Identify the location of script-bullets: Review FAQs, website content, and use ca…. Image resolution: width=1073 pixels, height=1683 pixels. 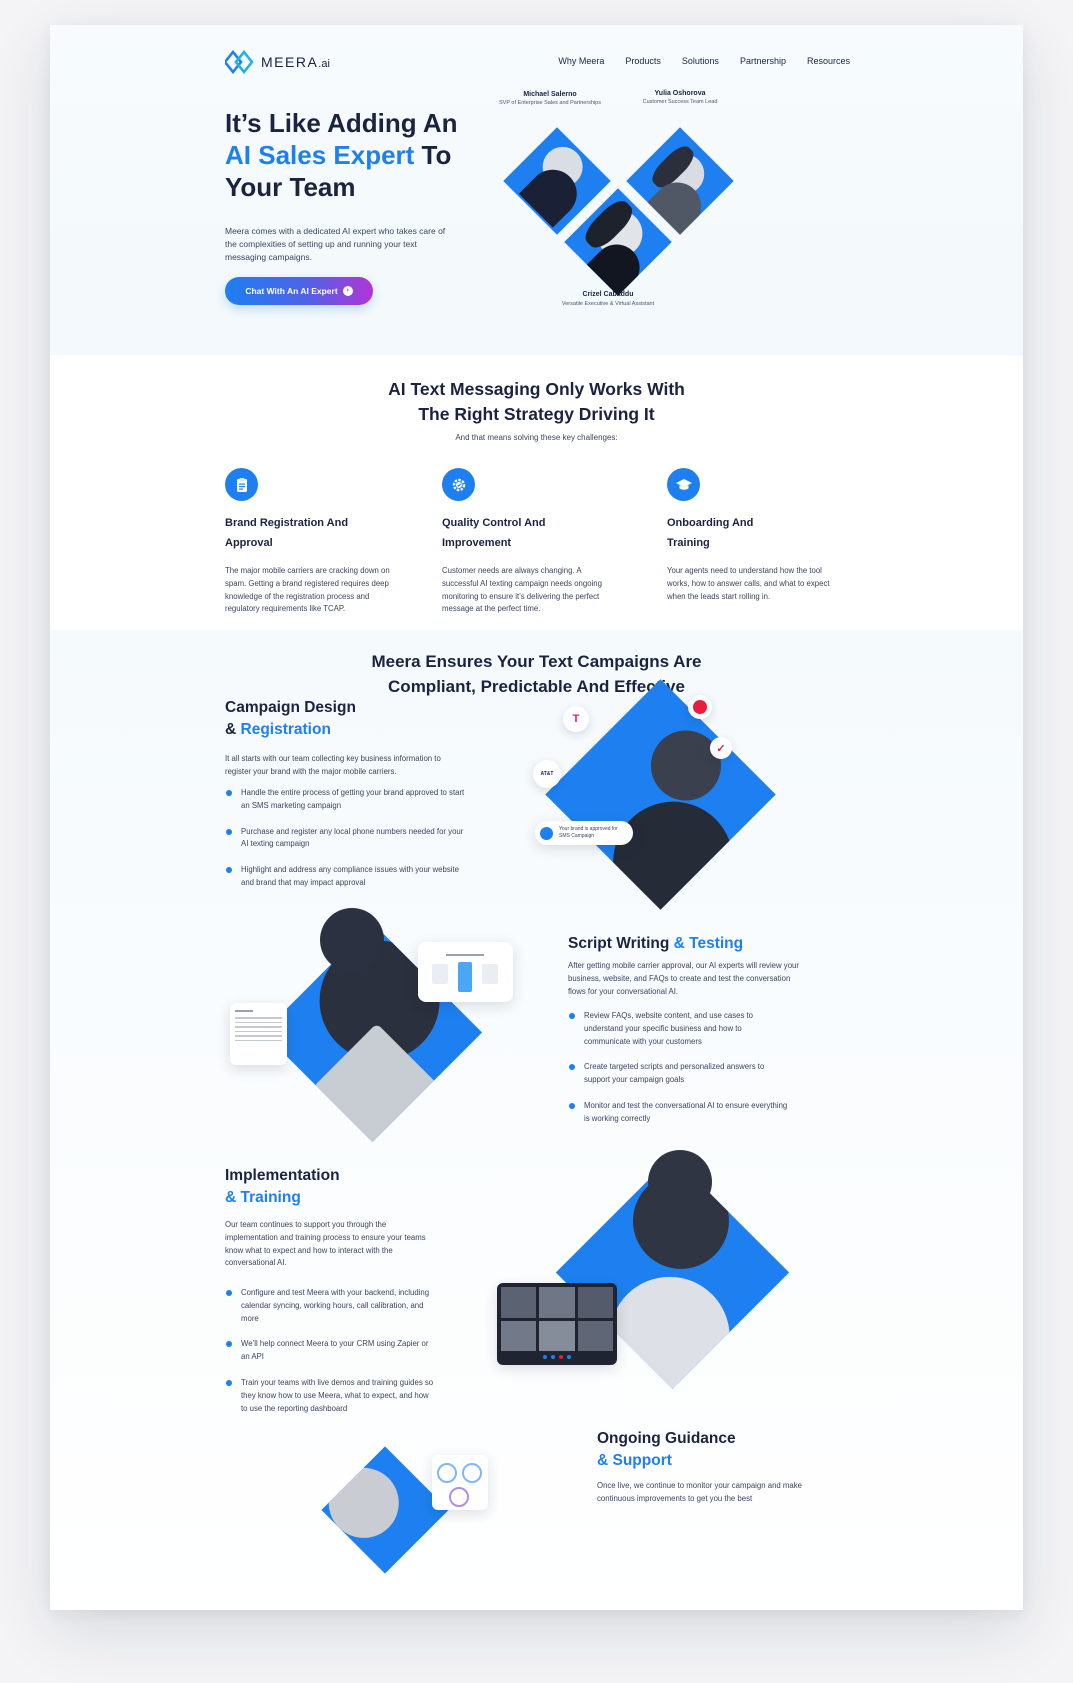
(678, 1074).